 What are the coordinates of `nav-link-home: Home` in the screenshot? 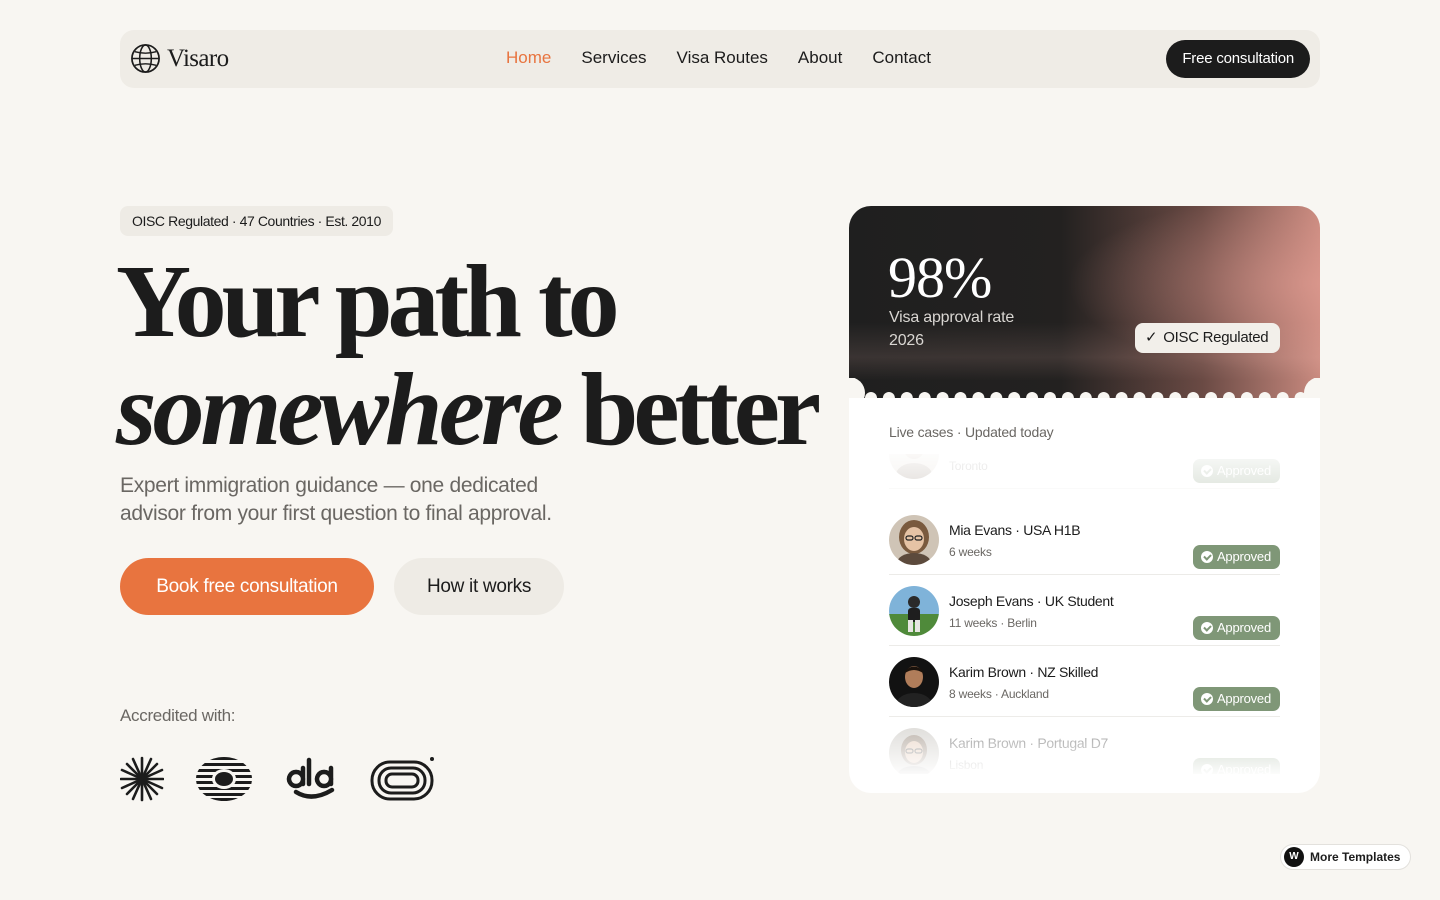 It's located at (528, 58).